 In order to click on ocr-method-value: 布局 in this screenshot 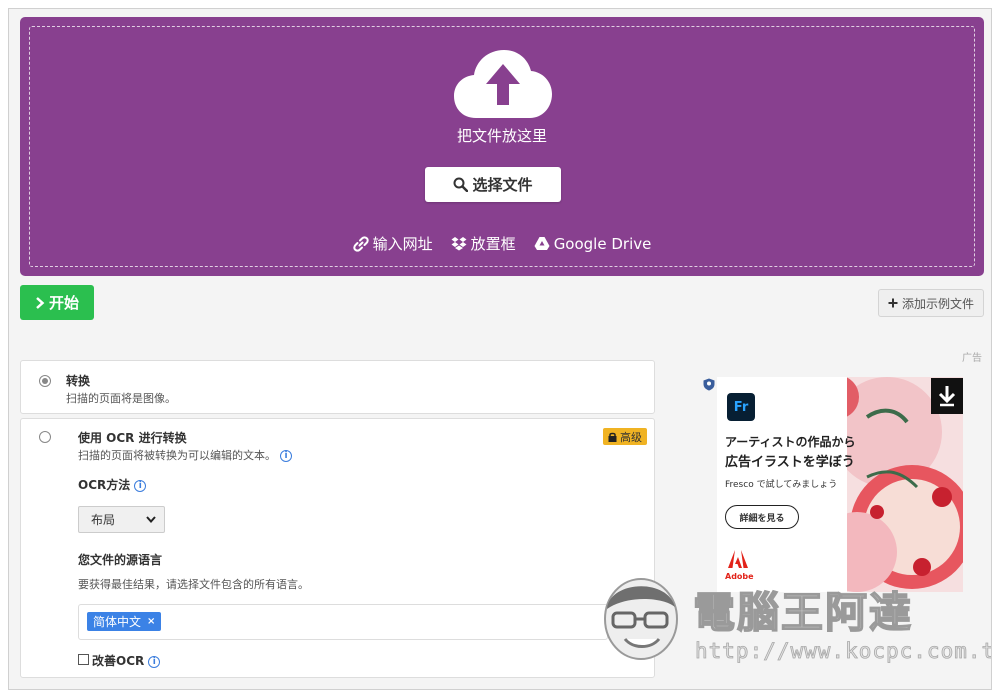, I will do `click(103, 520)`.